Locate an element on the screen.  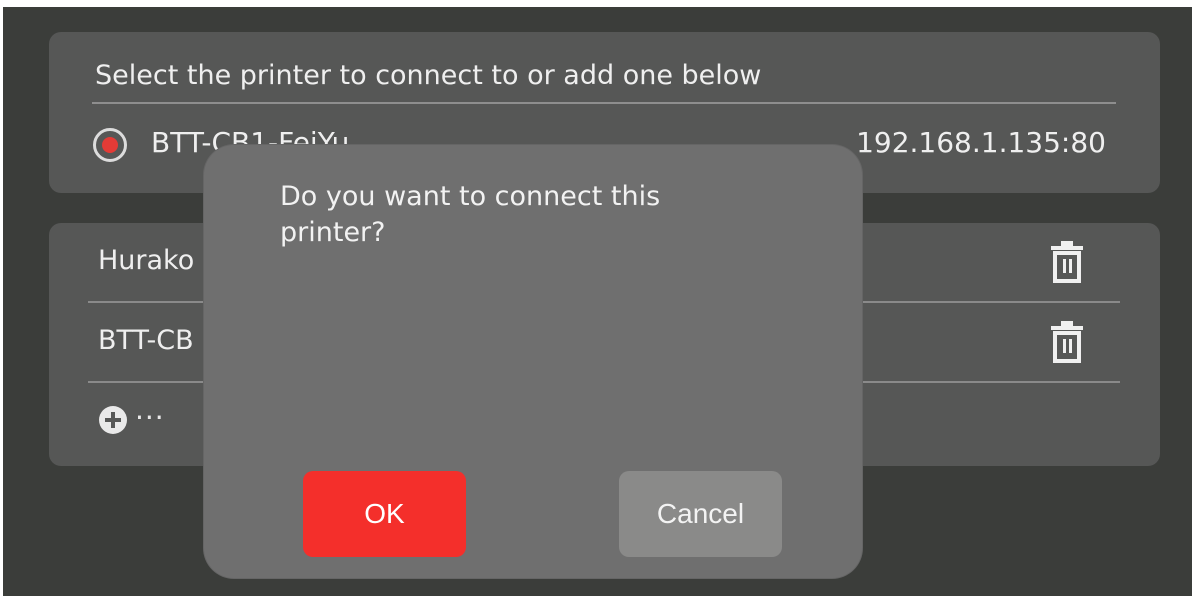
ok-button: OK is located at coordinates (384, 514).